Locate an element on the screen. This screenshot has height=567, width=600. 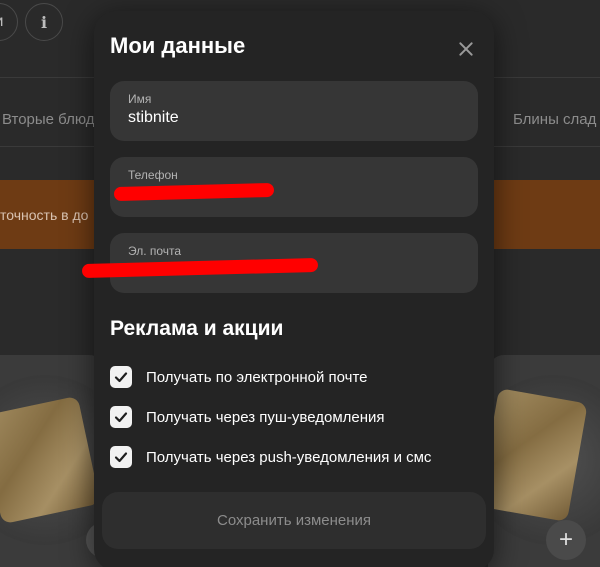
promo-section-title: Реклама и акции is located at coordinates (197, 328).